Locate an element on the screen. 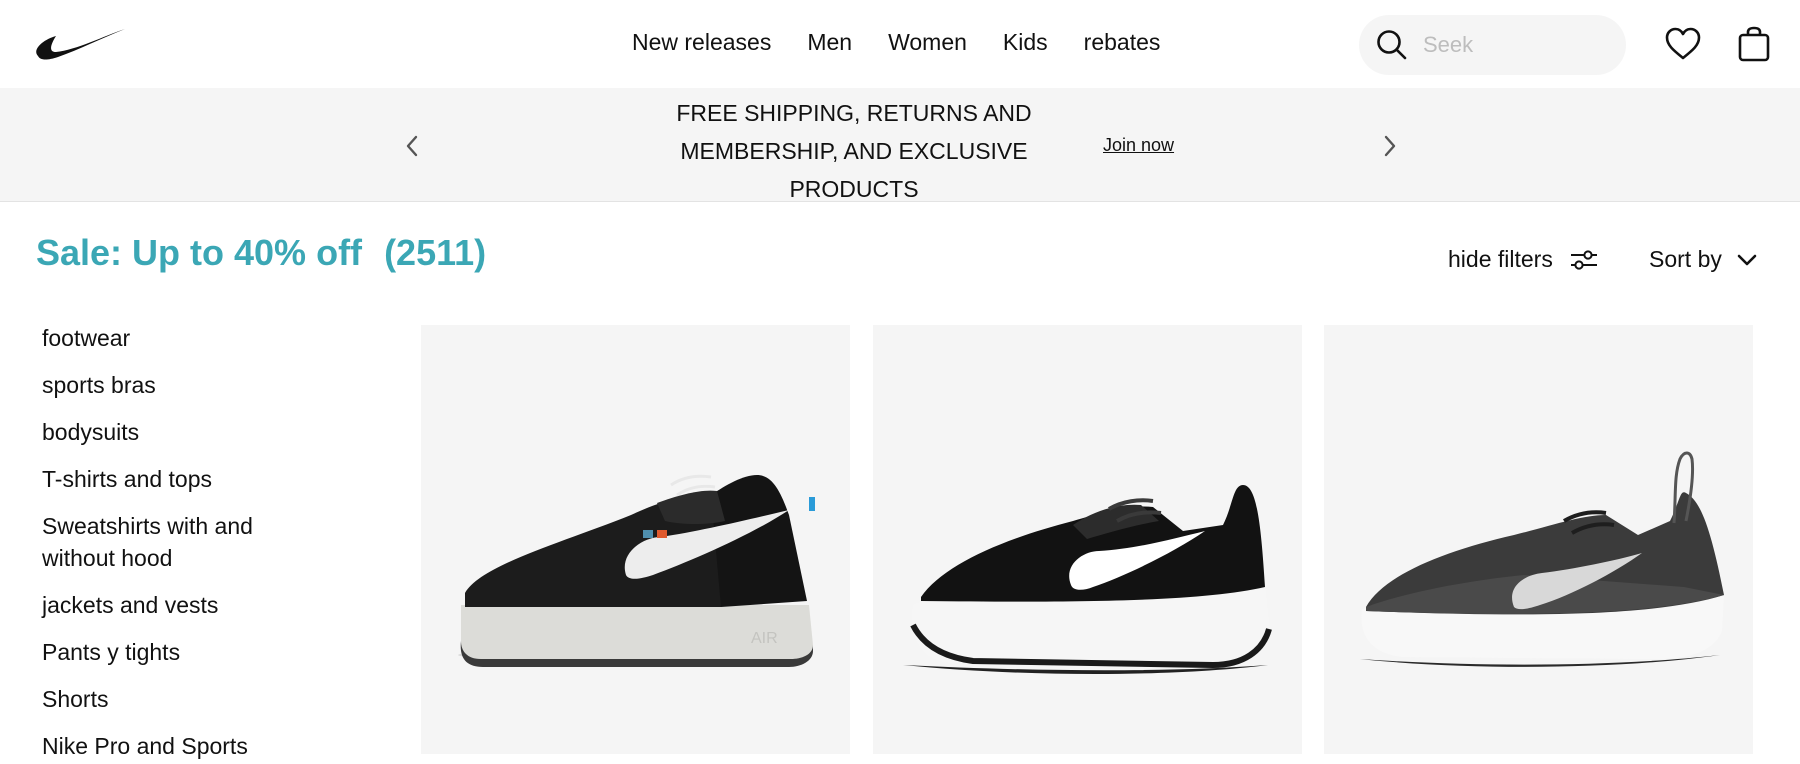  sidebar-item-sports-bras: sports bras is located at coordinates (187, 385).